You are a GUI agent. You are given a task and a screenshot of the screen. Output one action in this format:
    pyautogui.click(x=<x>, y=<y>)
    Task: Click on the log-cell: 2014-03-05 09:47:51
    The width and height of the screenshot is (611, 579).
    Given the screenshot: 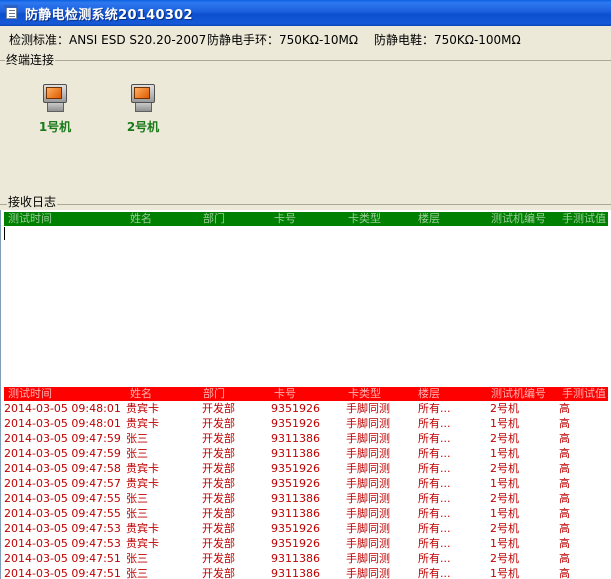 What is the action you would take?
    pyautogui.click(x=62, y=573)
    